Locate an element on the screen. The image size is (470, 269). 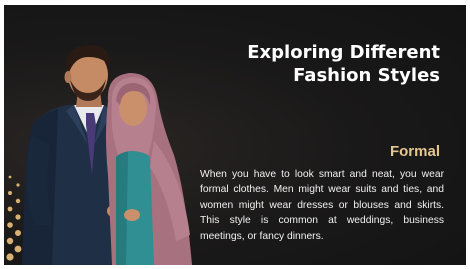
section-heading: Formal is located at coordinates (414, 151).